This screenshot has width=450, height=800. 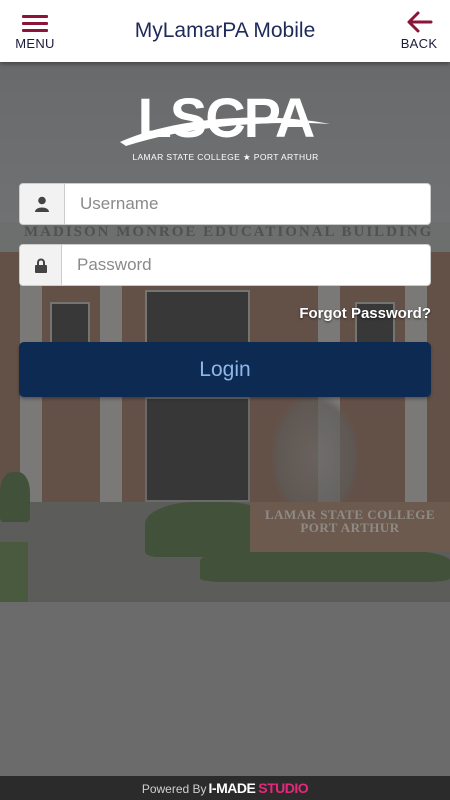 What do you see at coordinates (35, 23) in the screenshot?
I see `hamburger-icon` at bounding box center [35, 23].